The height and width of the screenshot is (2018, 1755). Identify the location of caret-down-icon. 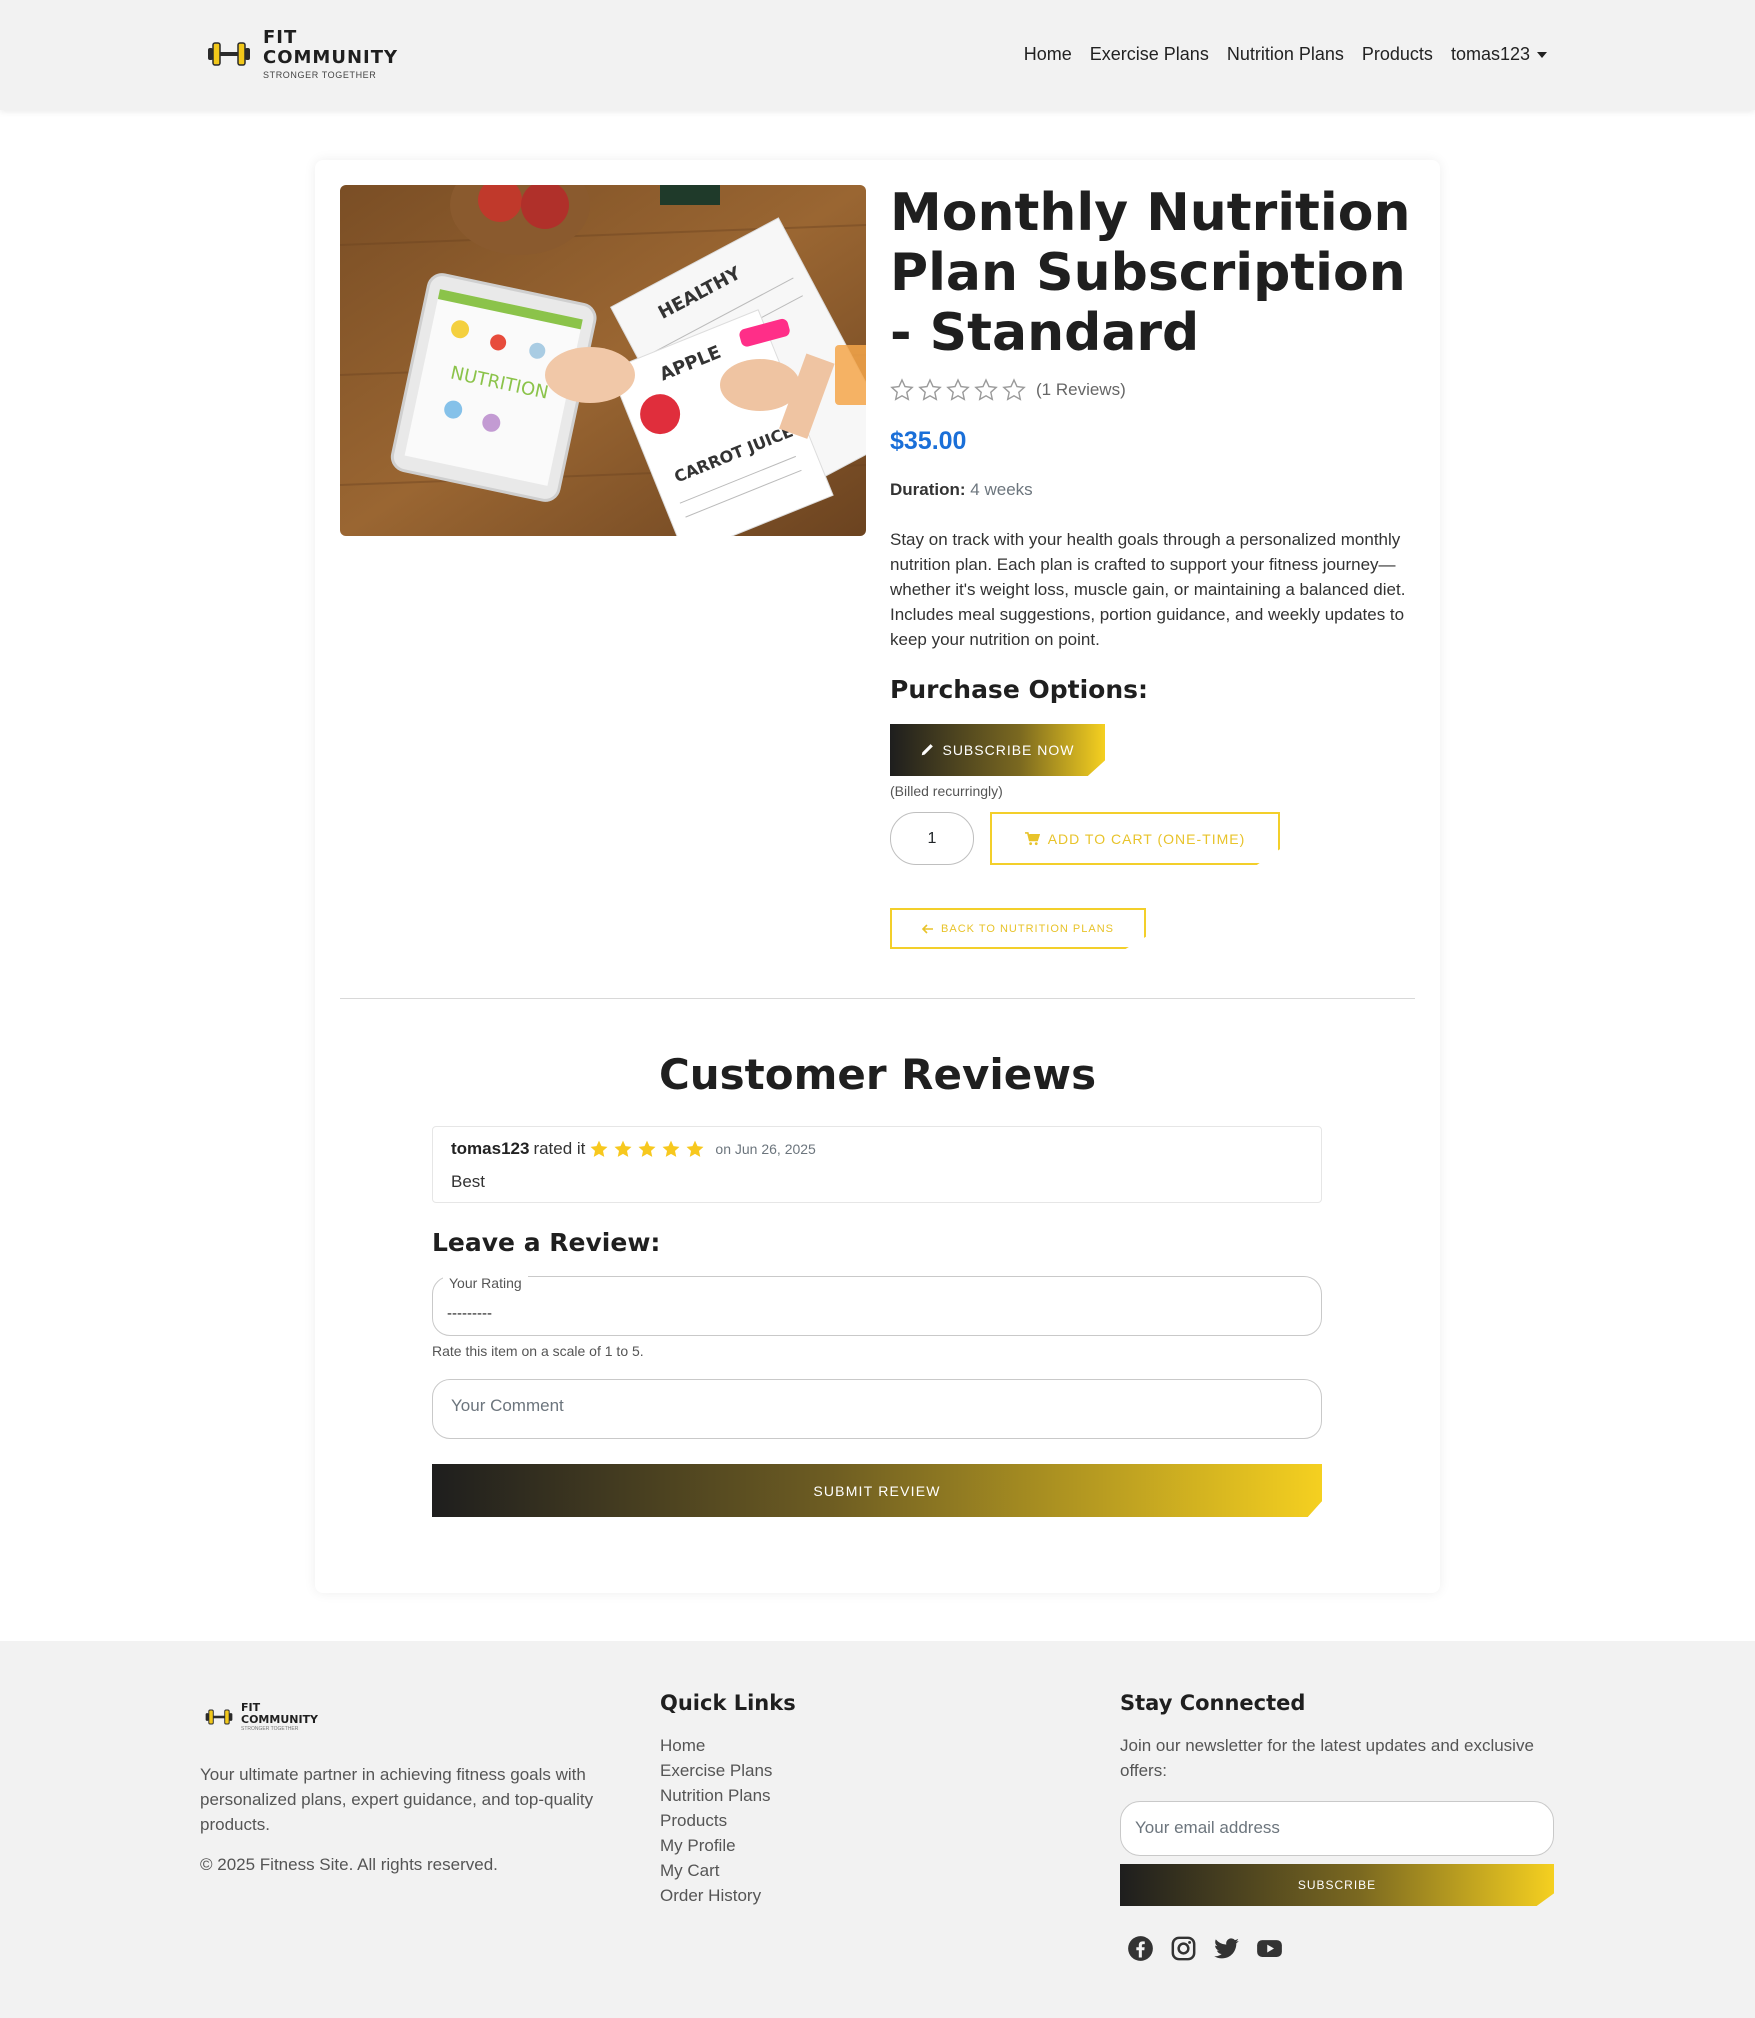
(1542, 55).